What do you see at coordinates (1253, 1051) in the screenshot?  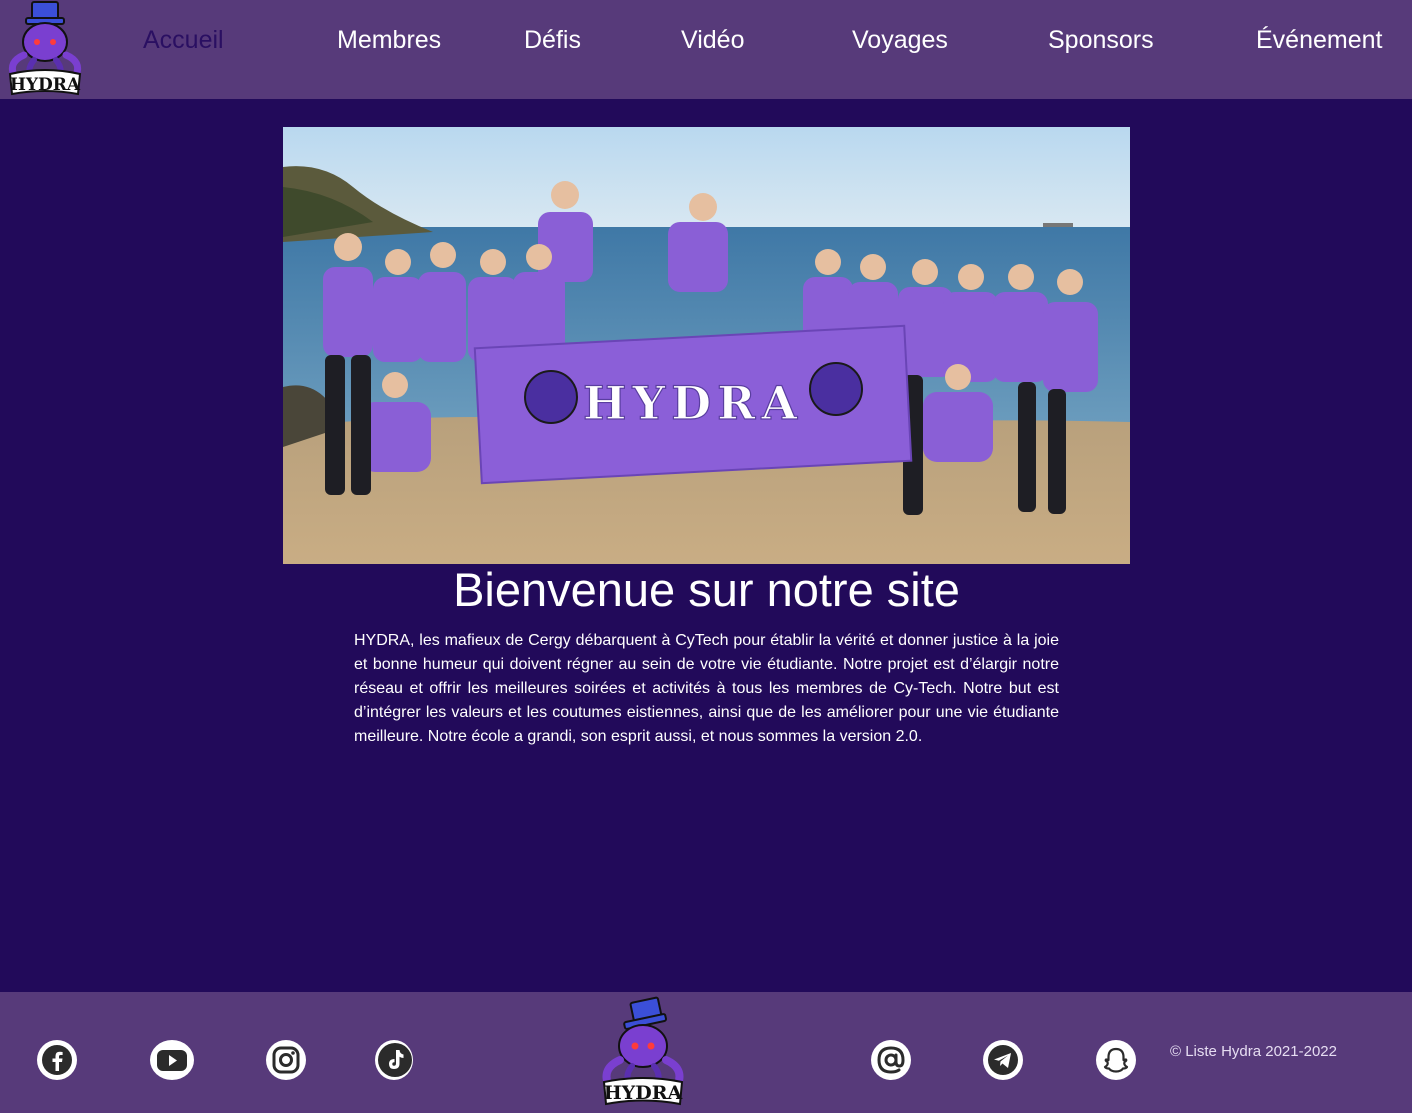 I see `copyright-text: © Liste Hydra 2021-2022` at bounding box center [1253, 1051].